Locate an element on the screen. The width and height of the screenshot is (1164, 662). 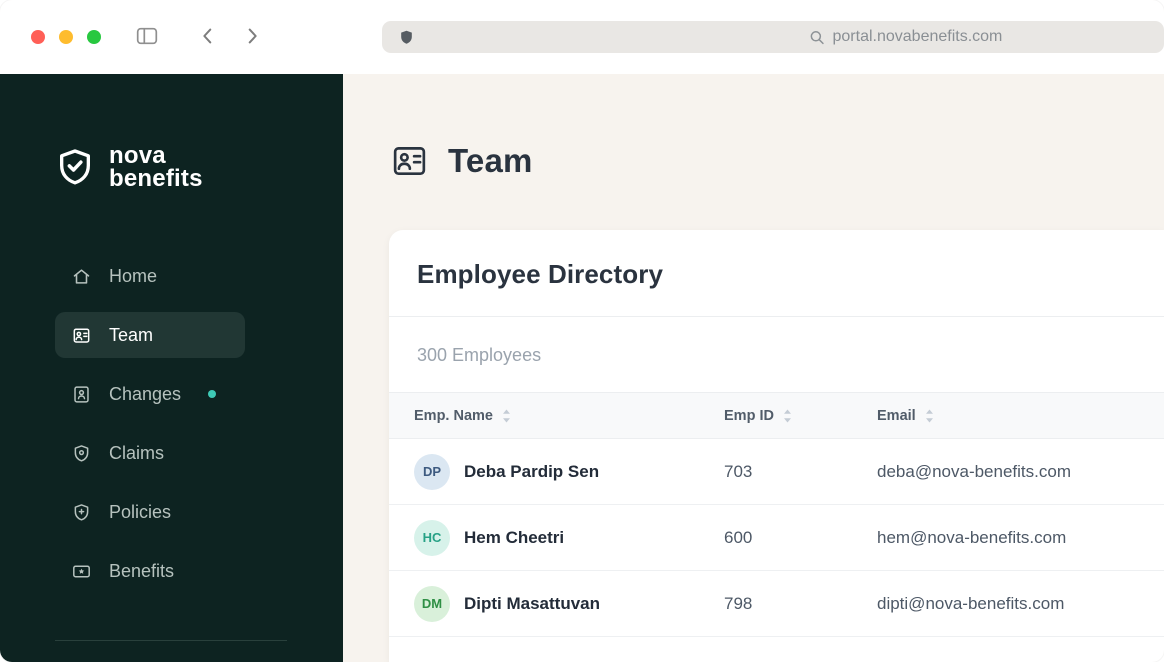
column-header-emp-name: Emp. Name is located at coordinates (569, 416).